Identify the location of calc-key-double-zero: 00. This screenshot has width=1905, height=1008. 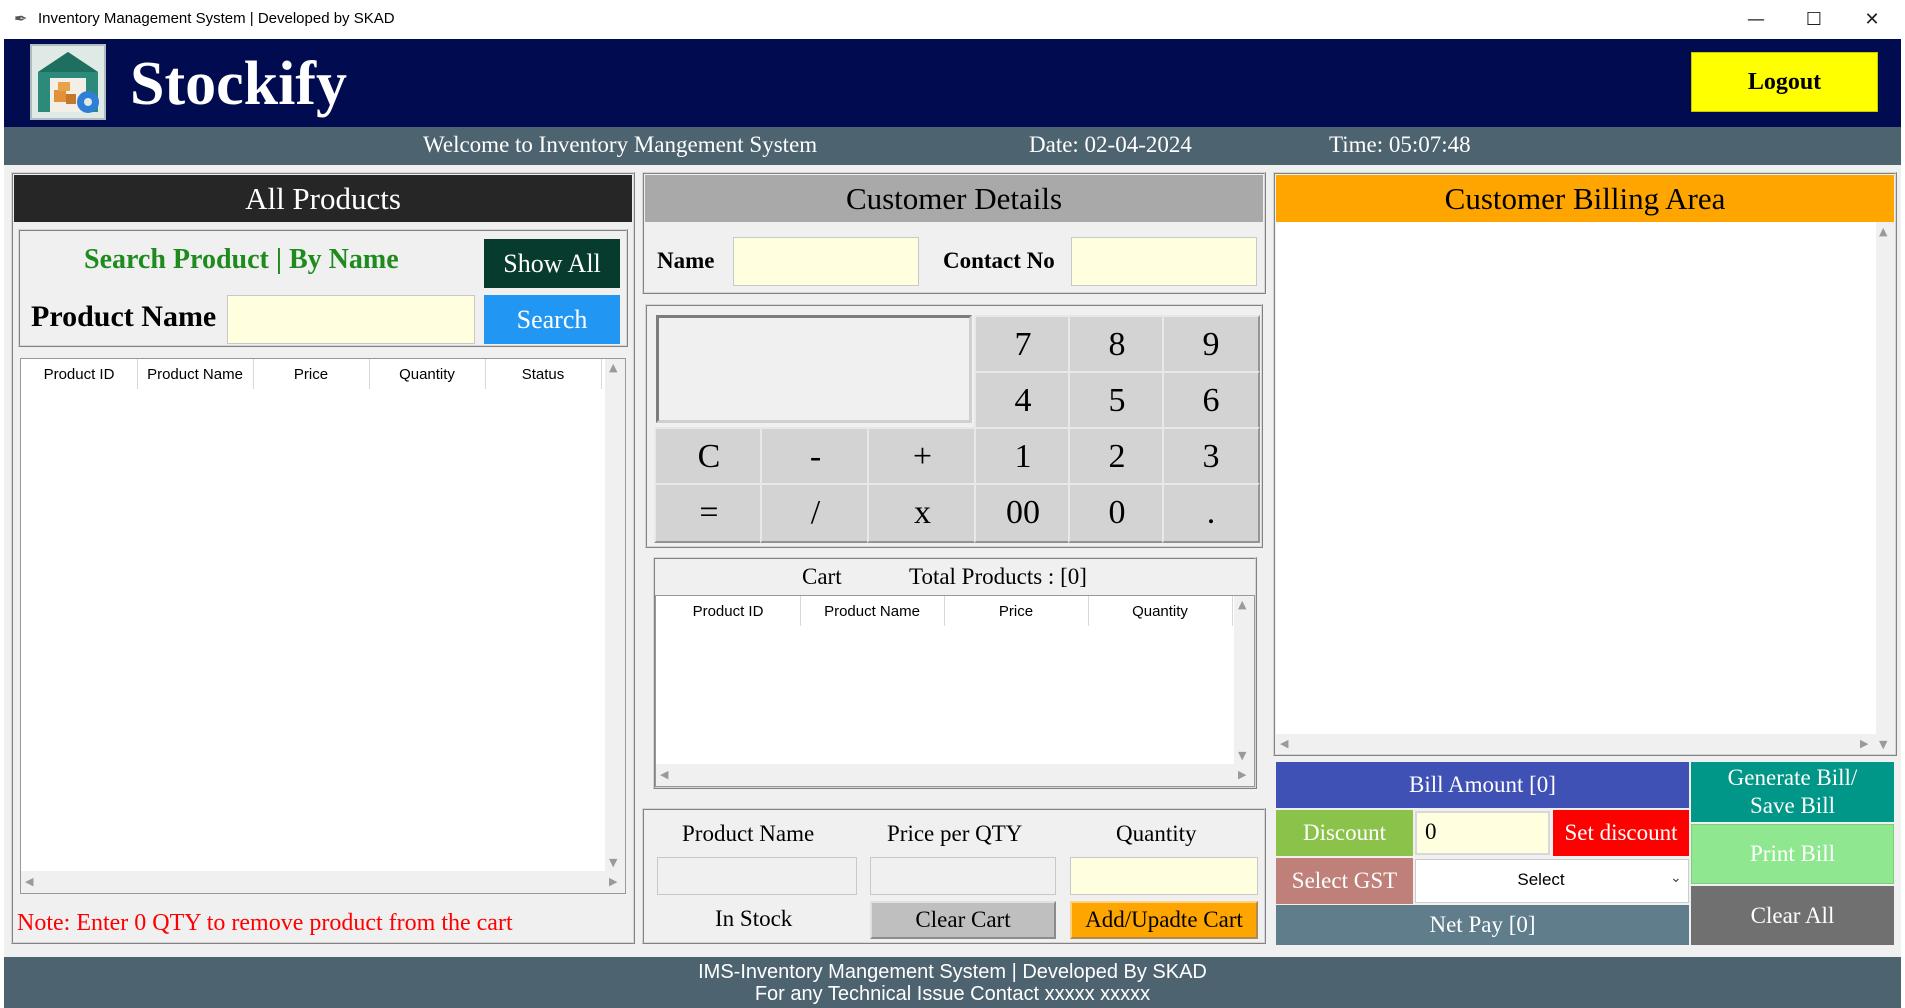
(1023, 513).